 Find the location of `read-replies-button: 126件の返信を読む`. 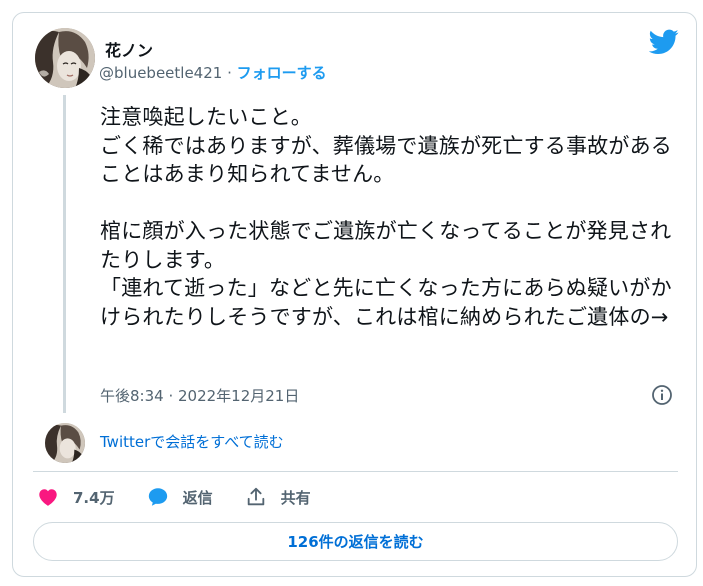

read-replies-button: 126件の返信を読む is located at coordinates (355, 541).